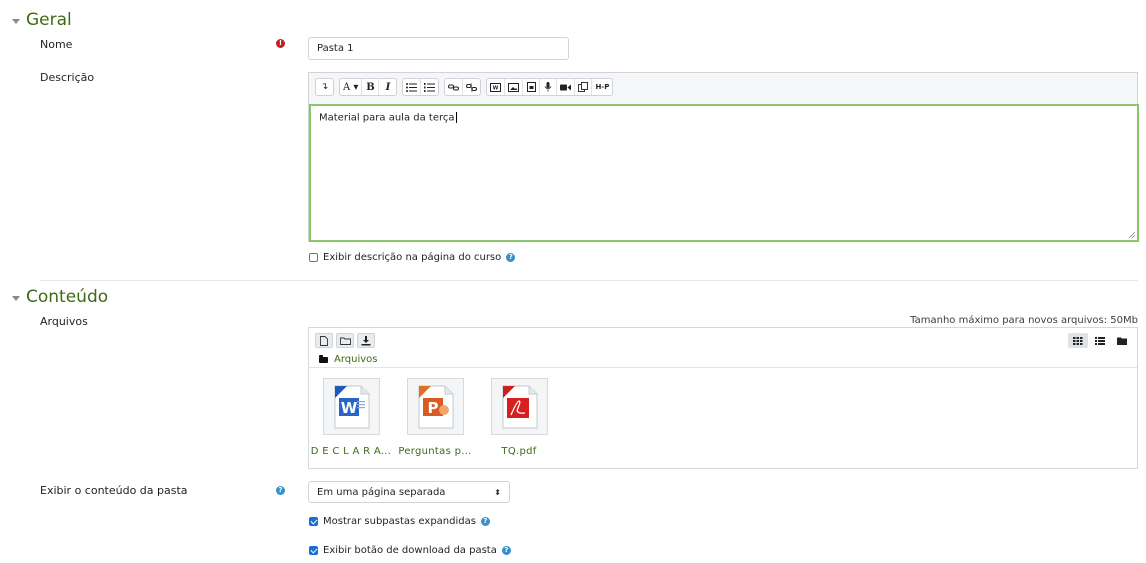 This screenshot has width=1146, height=563. I want to click on folder-tree-icon, so click(1122, 341).